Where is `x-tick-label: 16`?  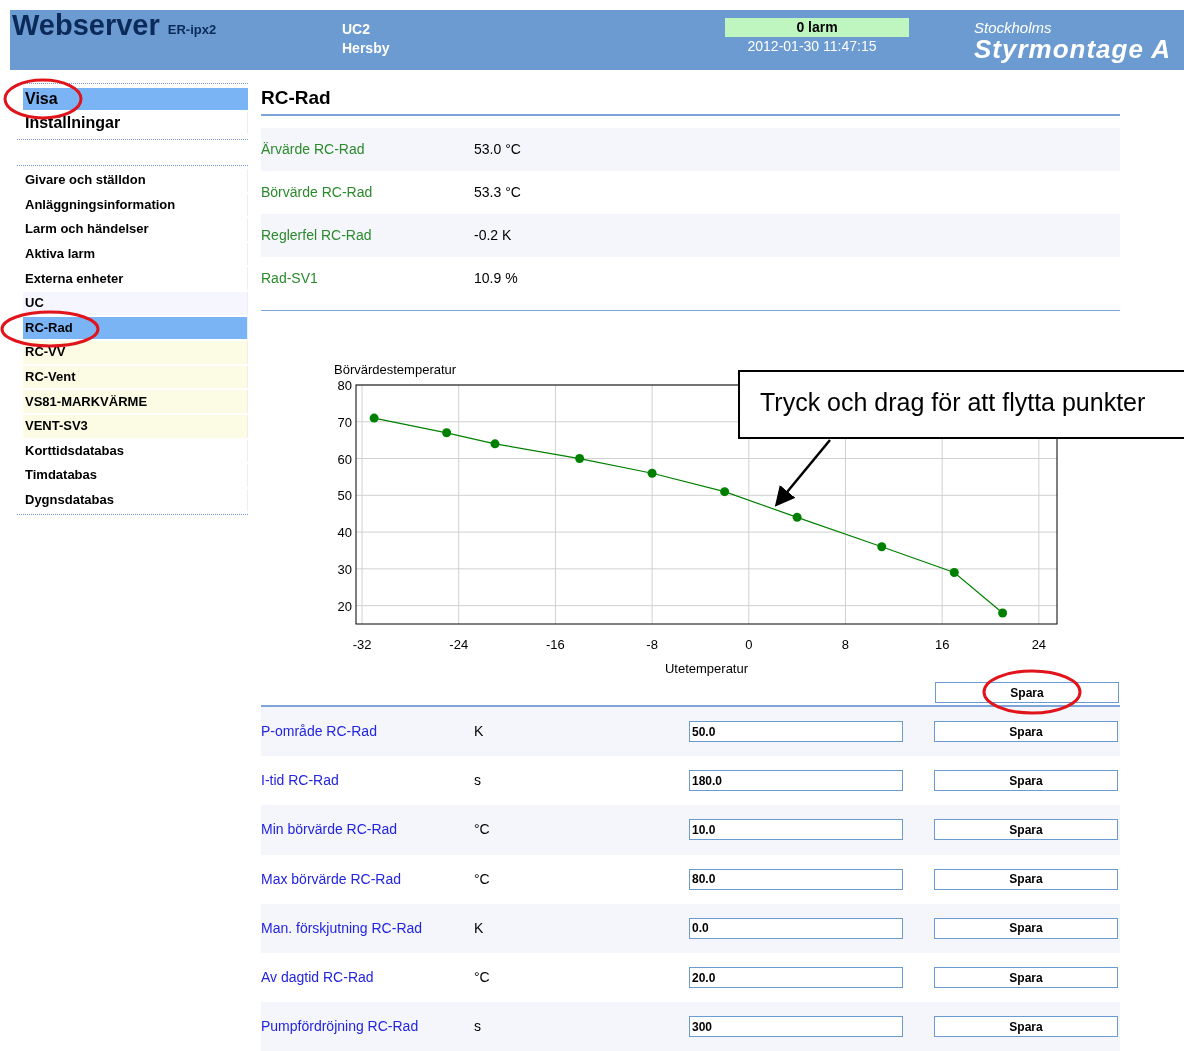
x-tick-label: 16 is located at coordinates (942, 644).